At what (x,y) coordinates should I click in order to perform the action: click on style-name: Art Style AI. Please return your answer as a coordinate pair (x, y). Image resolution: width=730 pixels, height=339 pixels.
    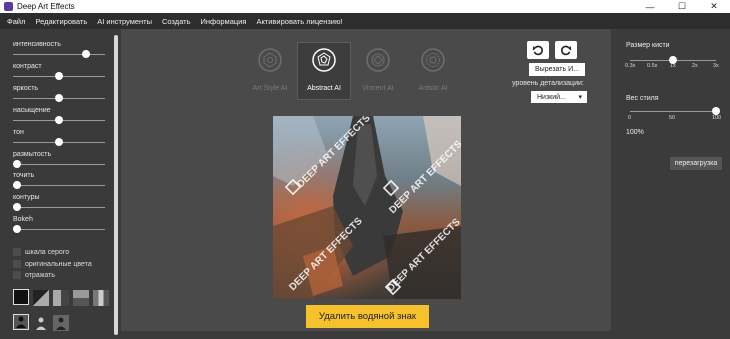
    Looking at the image, I should click on (270, 88).